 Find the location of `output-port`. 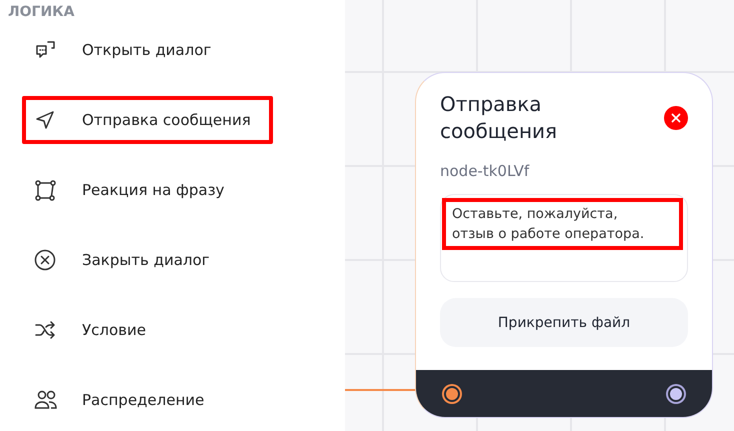

output-port is located at coordinates (676, 394).